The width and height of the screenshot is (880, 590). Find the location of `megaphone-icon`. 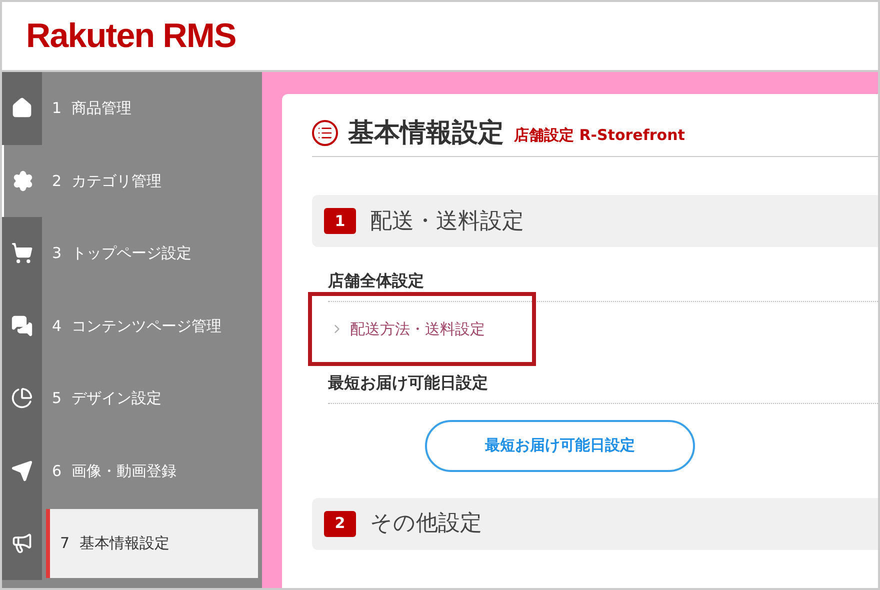

megaphone-icon is located at coordinates (22, 543).